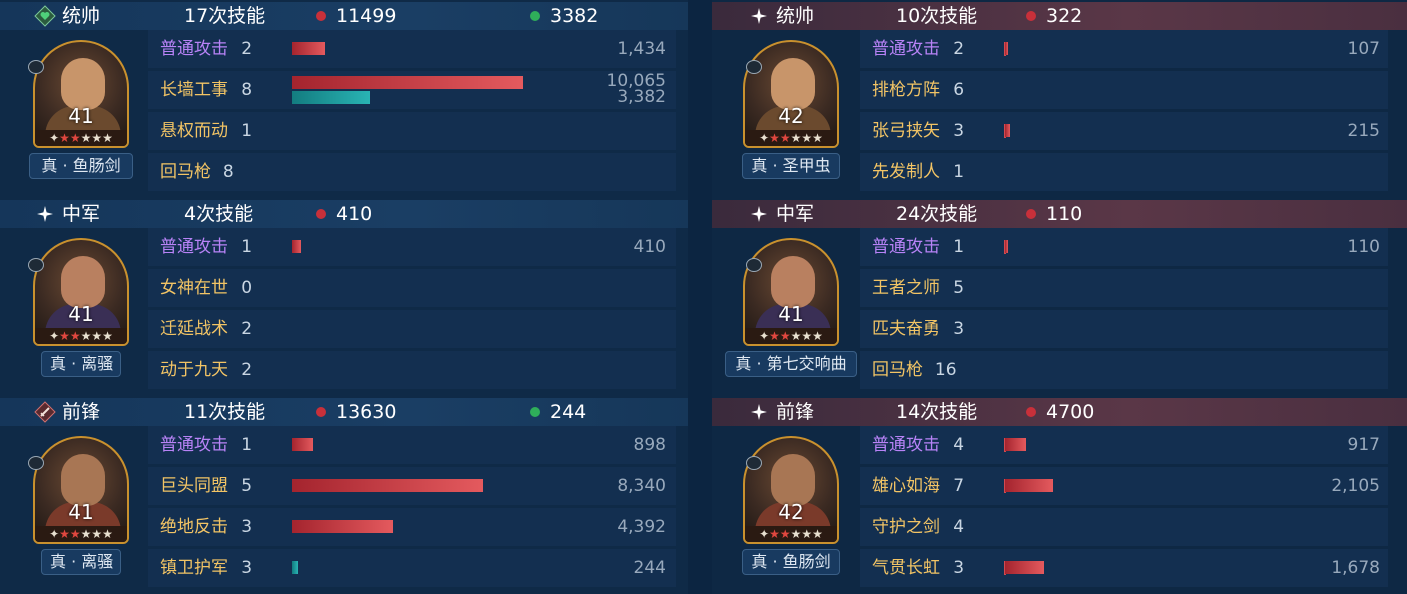 Image resolution: width=1407 pixels, height=594 pixels. I want to click on skill-count: 7, so click(959, 486).